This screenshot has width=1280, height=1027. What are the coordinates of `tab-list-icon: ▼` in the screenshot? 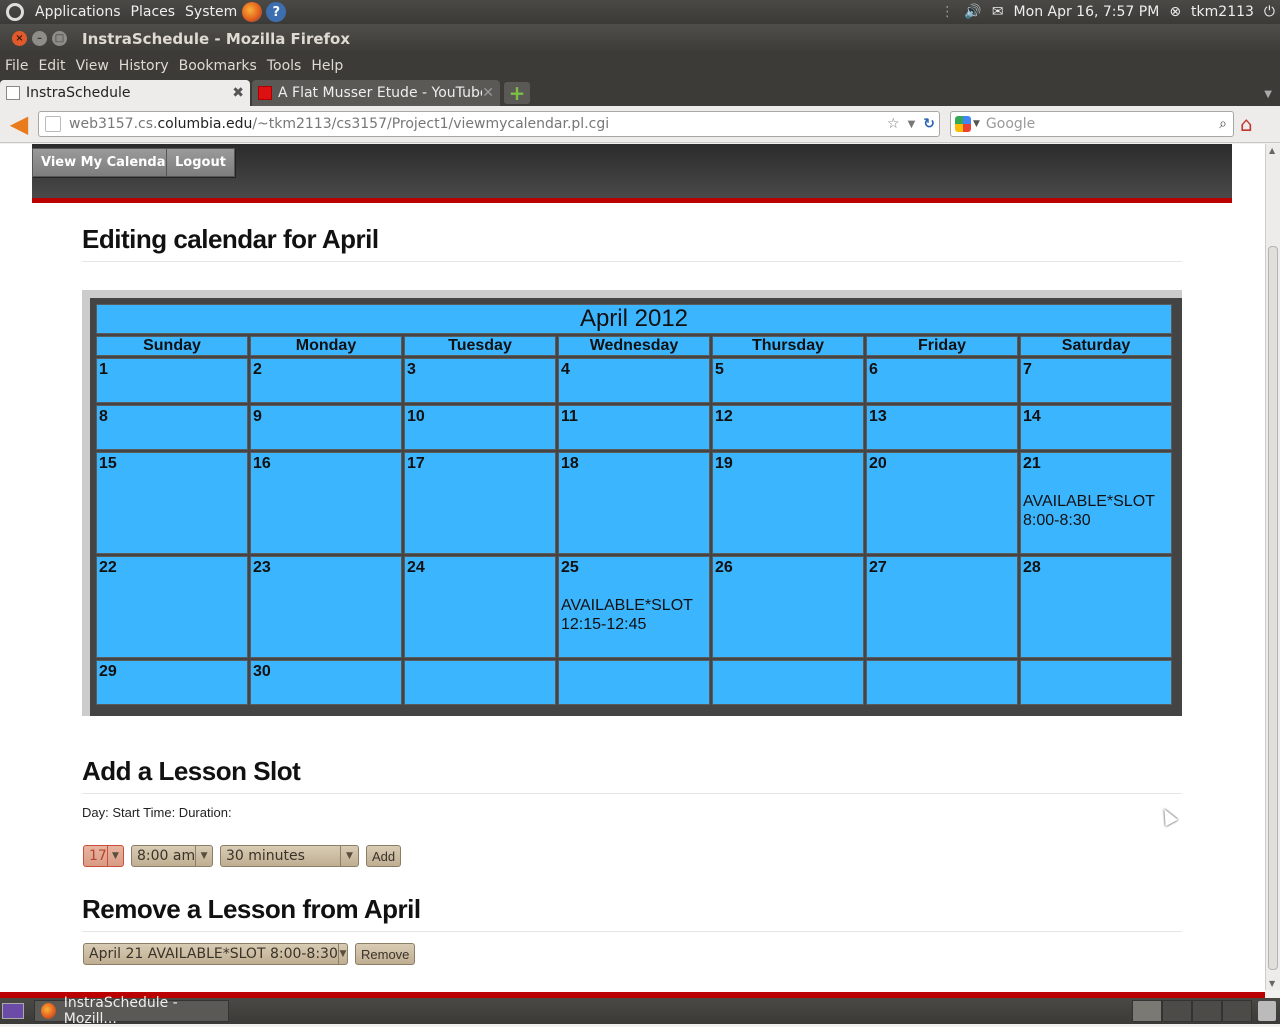 It's located at (1268, 94).